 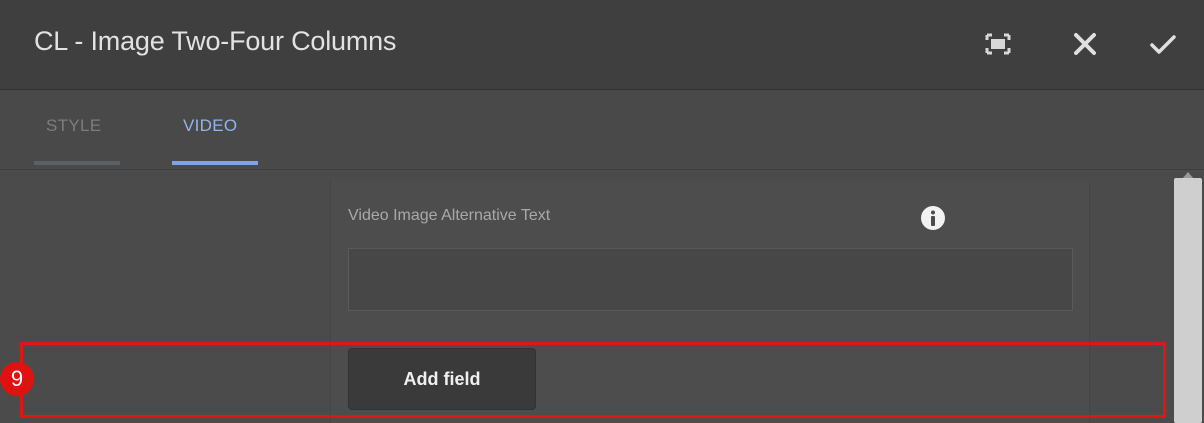 What do you see at coordinates (710, 279) in the screenshot?
I see `video-image-alt-text-input` at bounding box center [710, 279].